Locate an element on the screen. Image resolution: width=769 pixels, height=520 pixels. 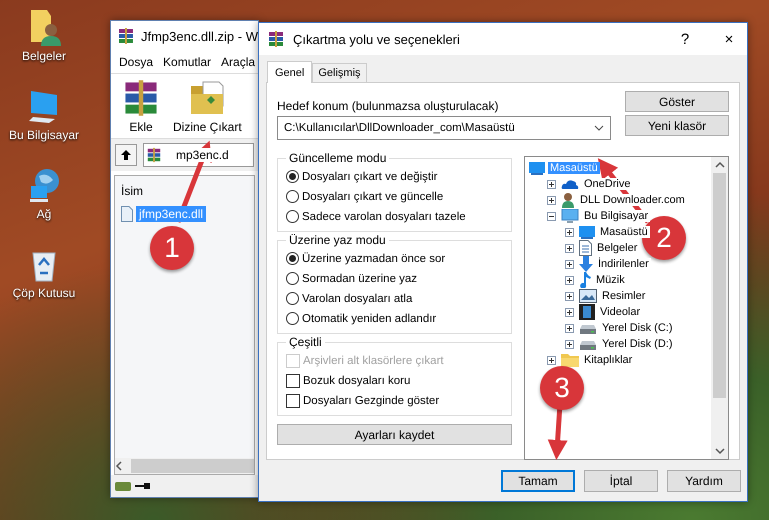
checkbox-label: Dosyaları Gezginde göster is located at coordinates (371, 400).